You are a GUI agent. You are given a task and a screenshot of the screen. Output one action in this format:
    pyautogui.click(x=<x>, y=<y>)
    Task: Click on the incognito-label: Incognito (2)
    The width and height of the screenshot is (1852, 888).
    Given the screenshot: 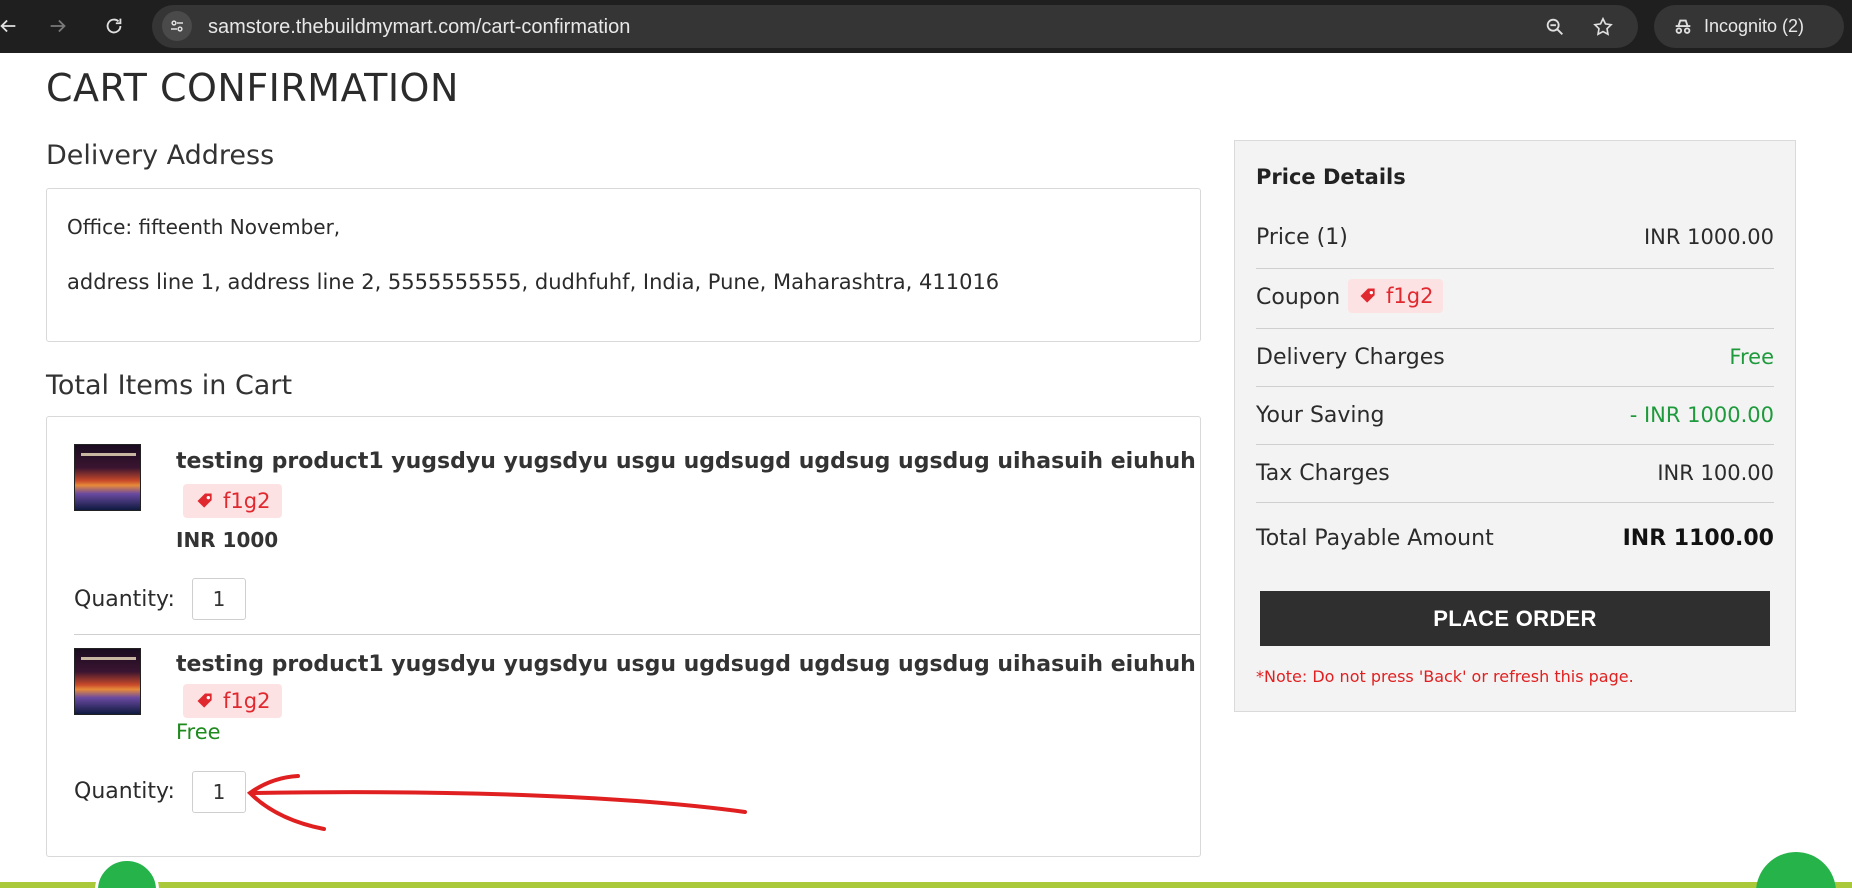 What is the action you would take?
    pyautogui.click(x=1754, y=26)
    